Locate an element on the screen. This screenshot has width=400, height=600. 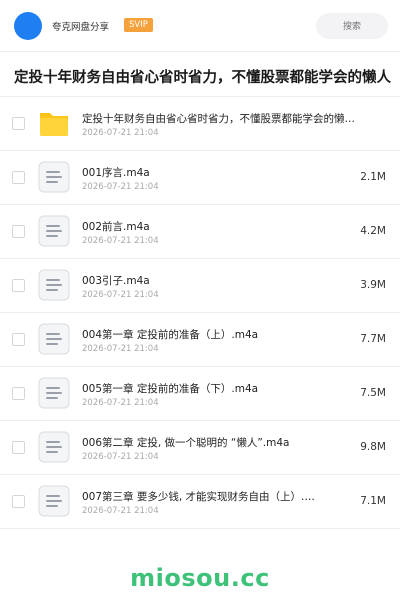
file-name: 006第二章 定投, 做一个聪明的 “懒人”.m4a is located at coordinates (186, 443).